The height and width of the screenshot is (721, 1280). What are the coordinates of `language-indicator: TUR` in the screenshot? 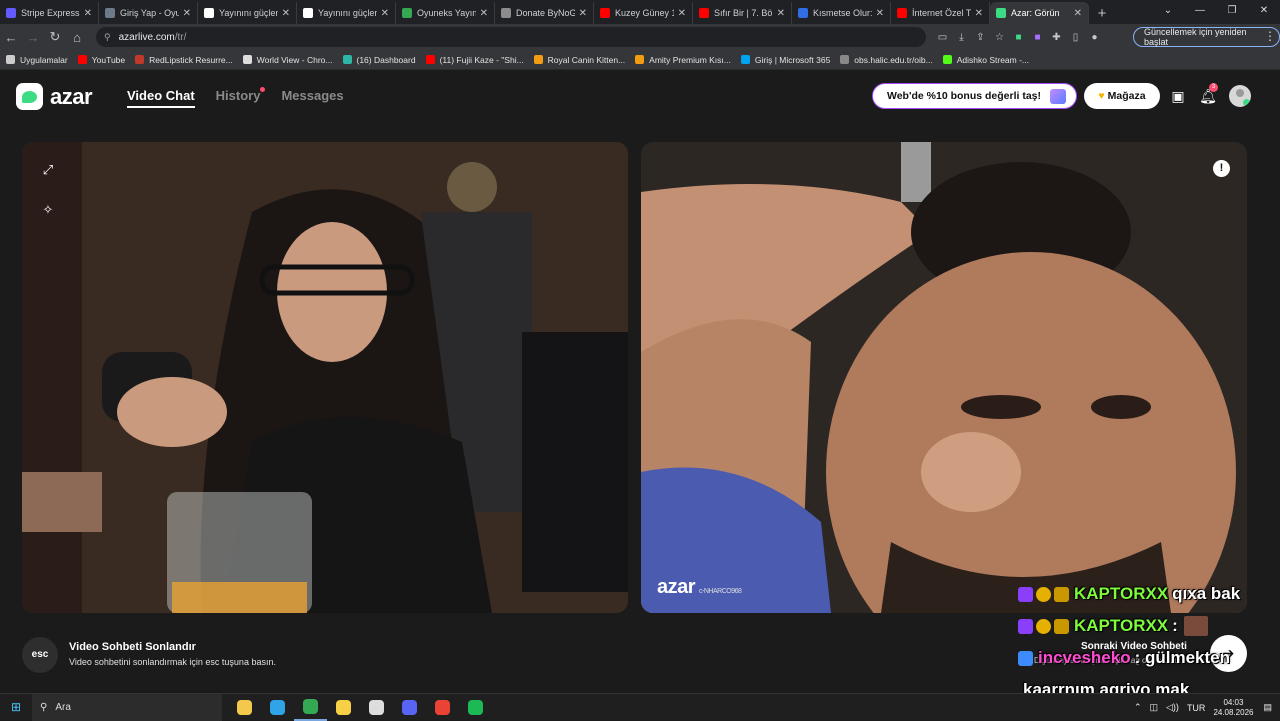 It's located at (1196, 708).